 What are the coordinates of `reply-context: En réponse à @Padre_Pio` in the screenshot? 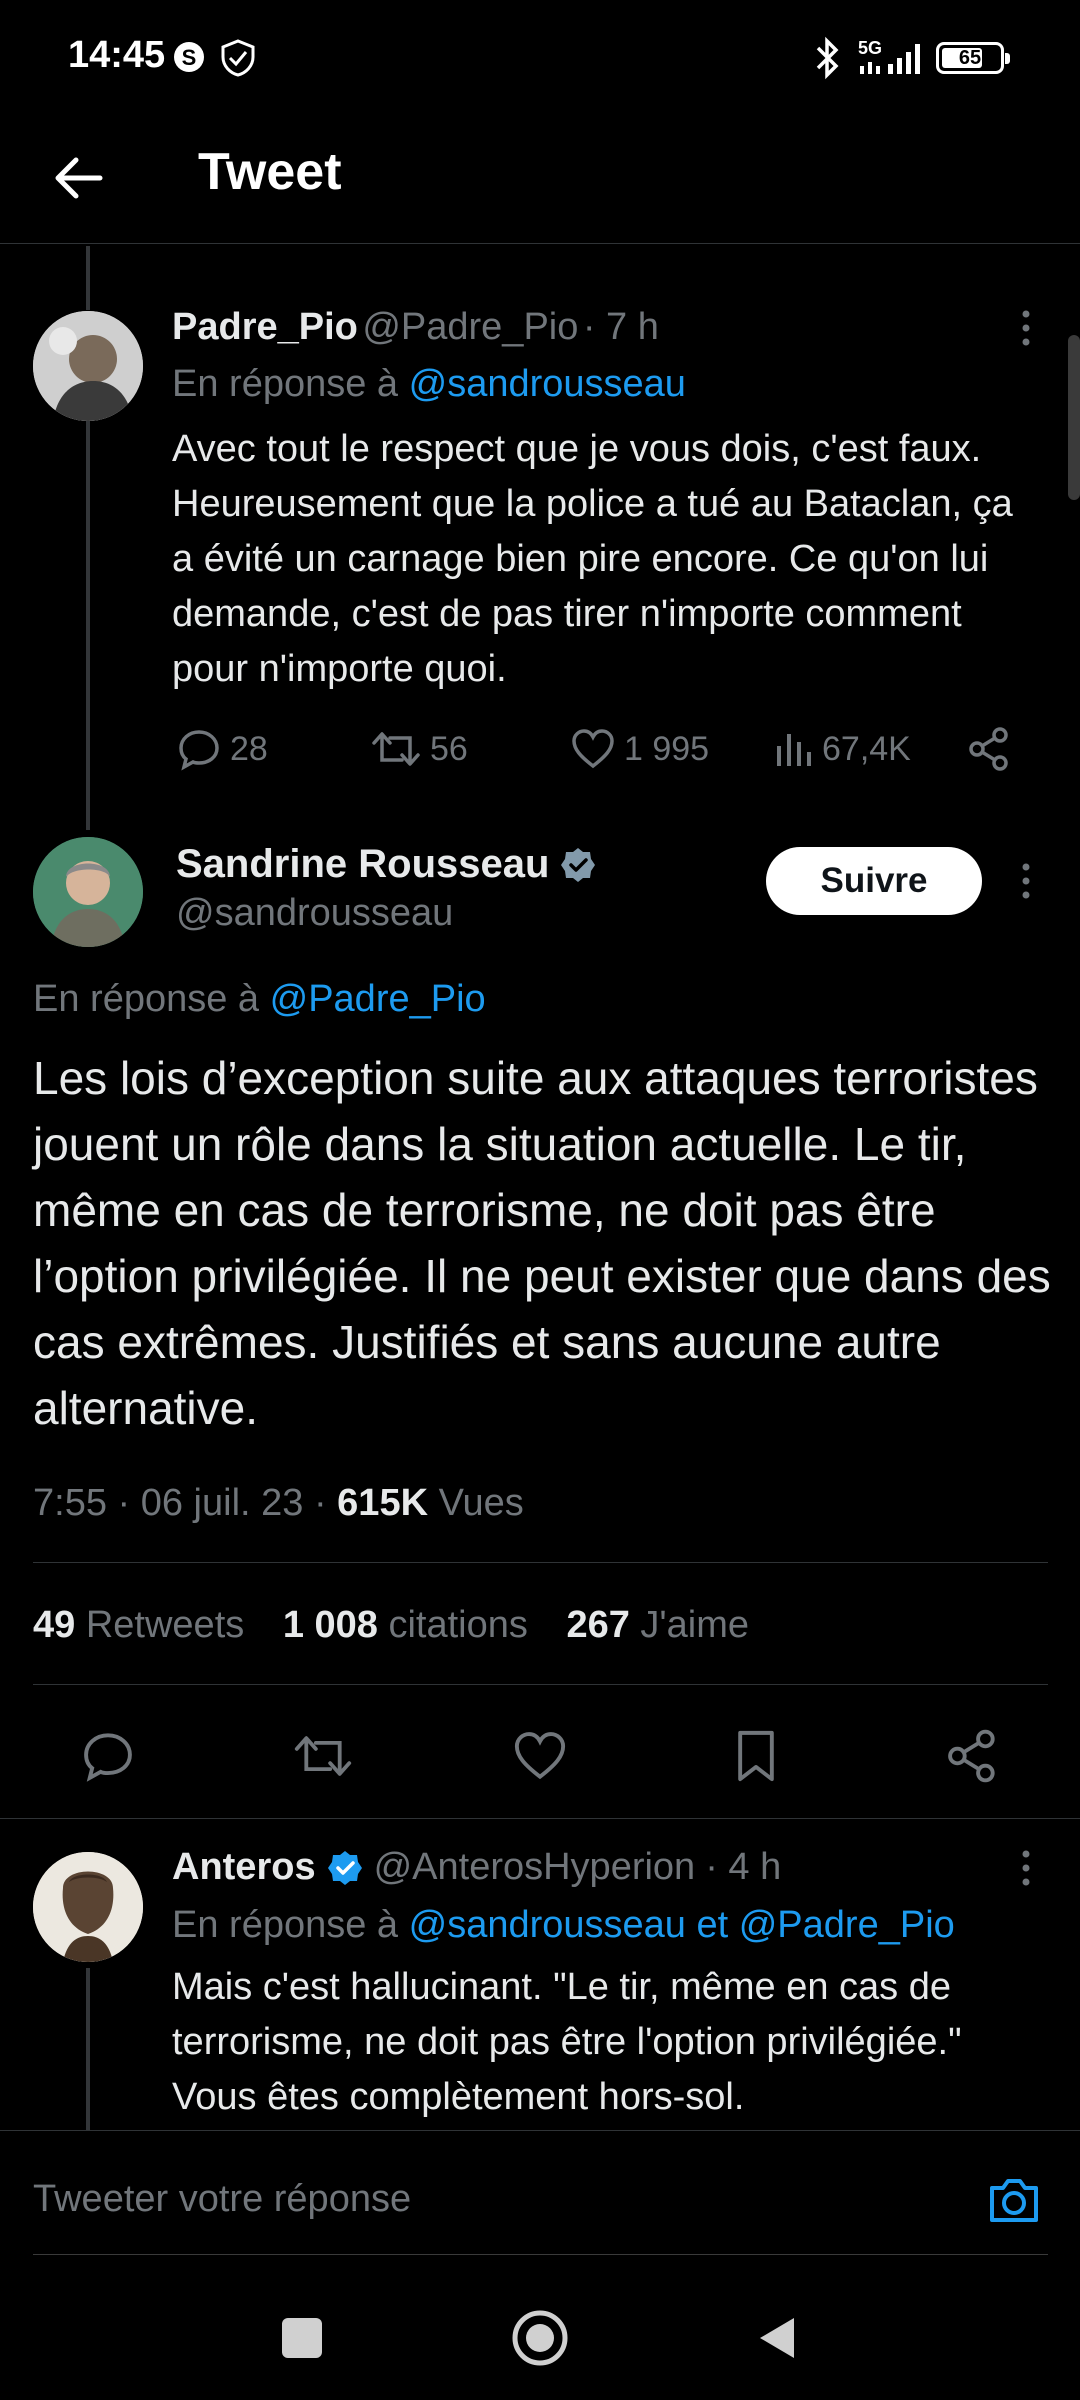 It's located at (259, 999).